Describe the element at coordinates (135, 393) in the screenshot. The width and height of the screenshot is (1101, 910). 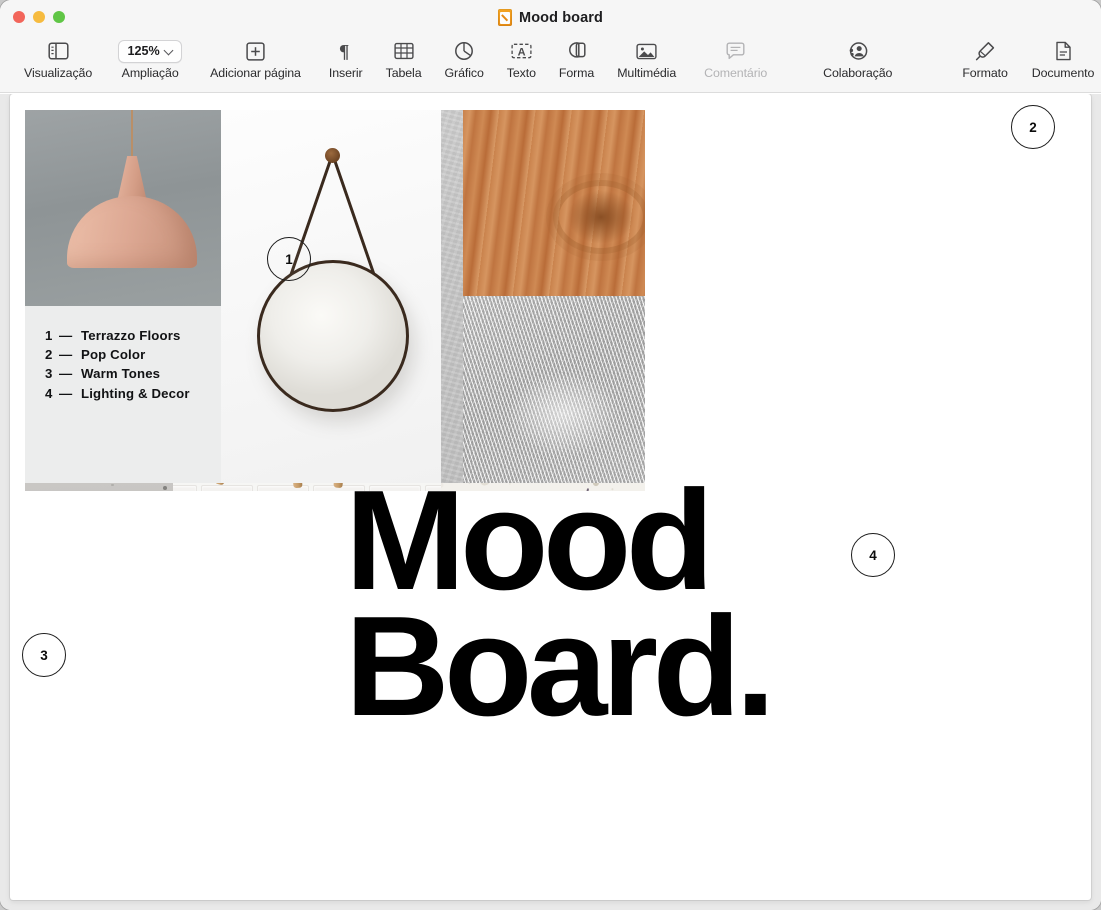
I see `legend-label: Lighting & Decor` at that location.